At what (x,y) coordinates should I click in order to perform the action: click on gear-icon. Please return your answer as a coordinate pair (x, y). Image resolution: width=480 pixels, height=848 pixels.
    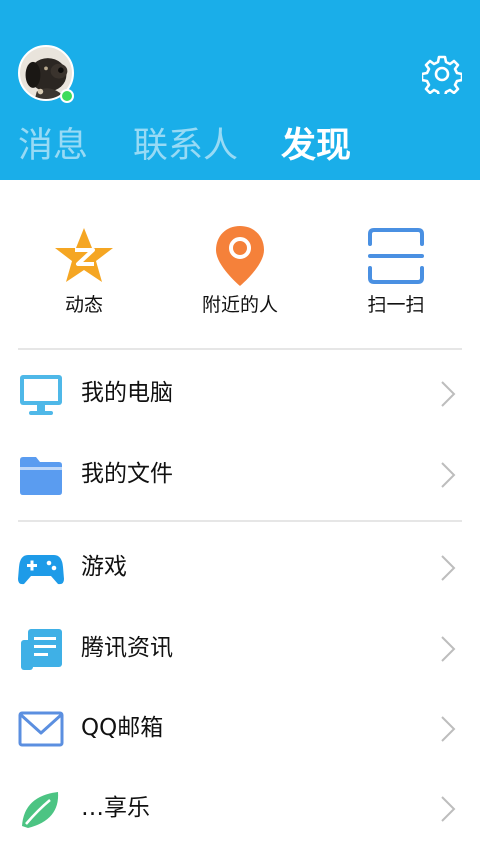
    Looking at the image, I should click on (442, 74).